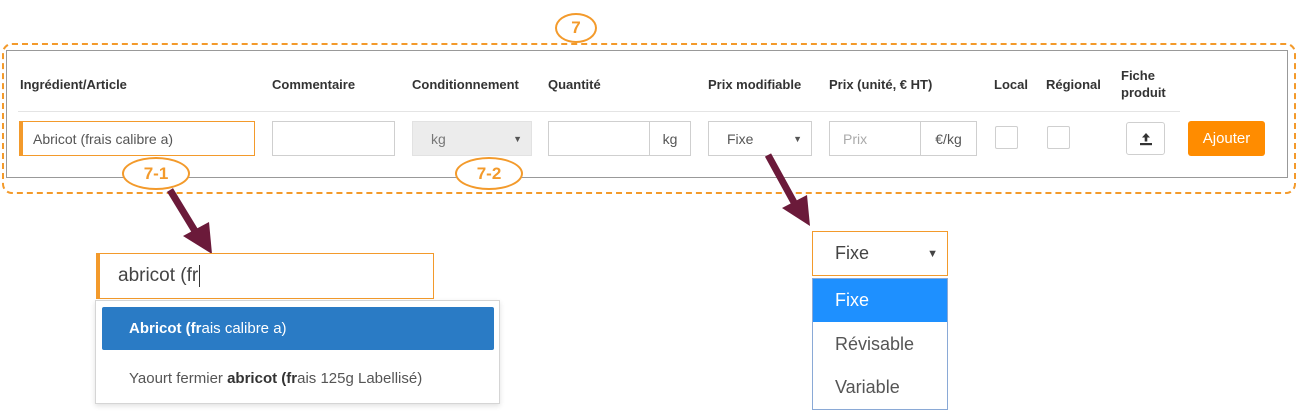 This screenshot has height=419, width=1299. Describe the element at coordinates (880, 253) in the screenshot. I see `price-mode-select-zoom: Fixe ▼` at that location.